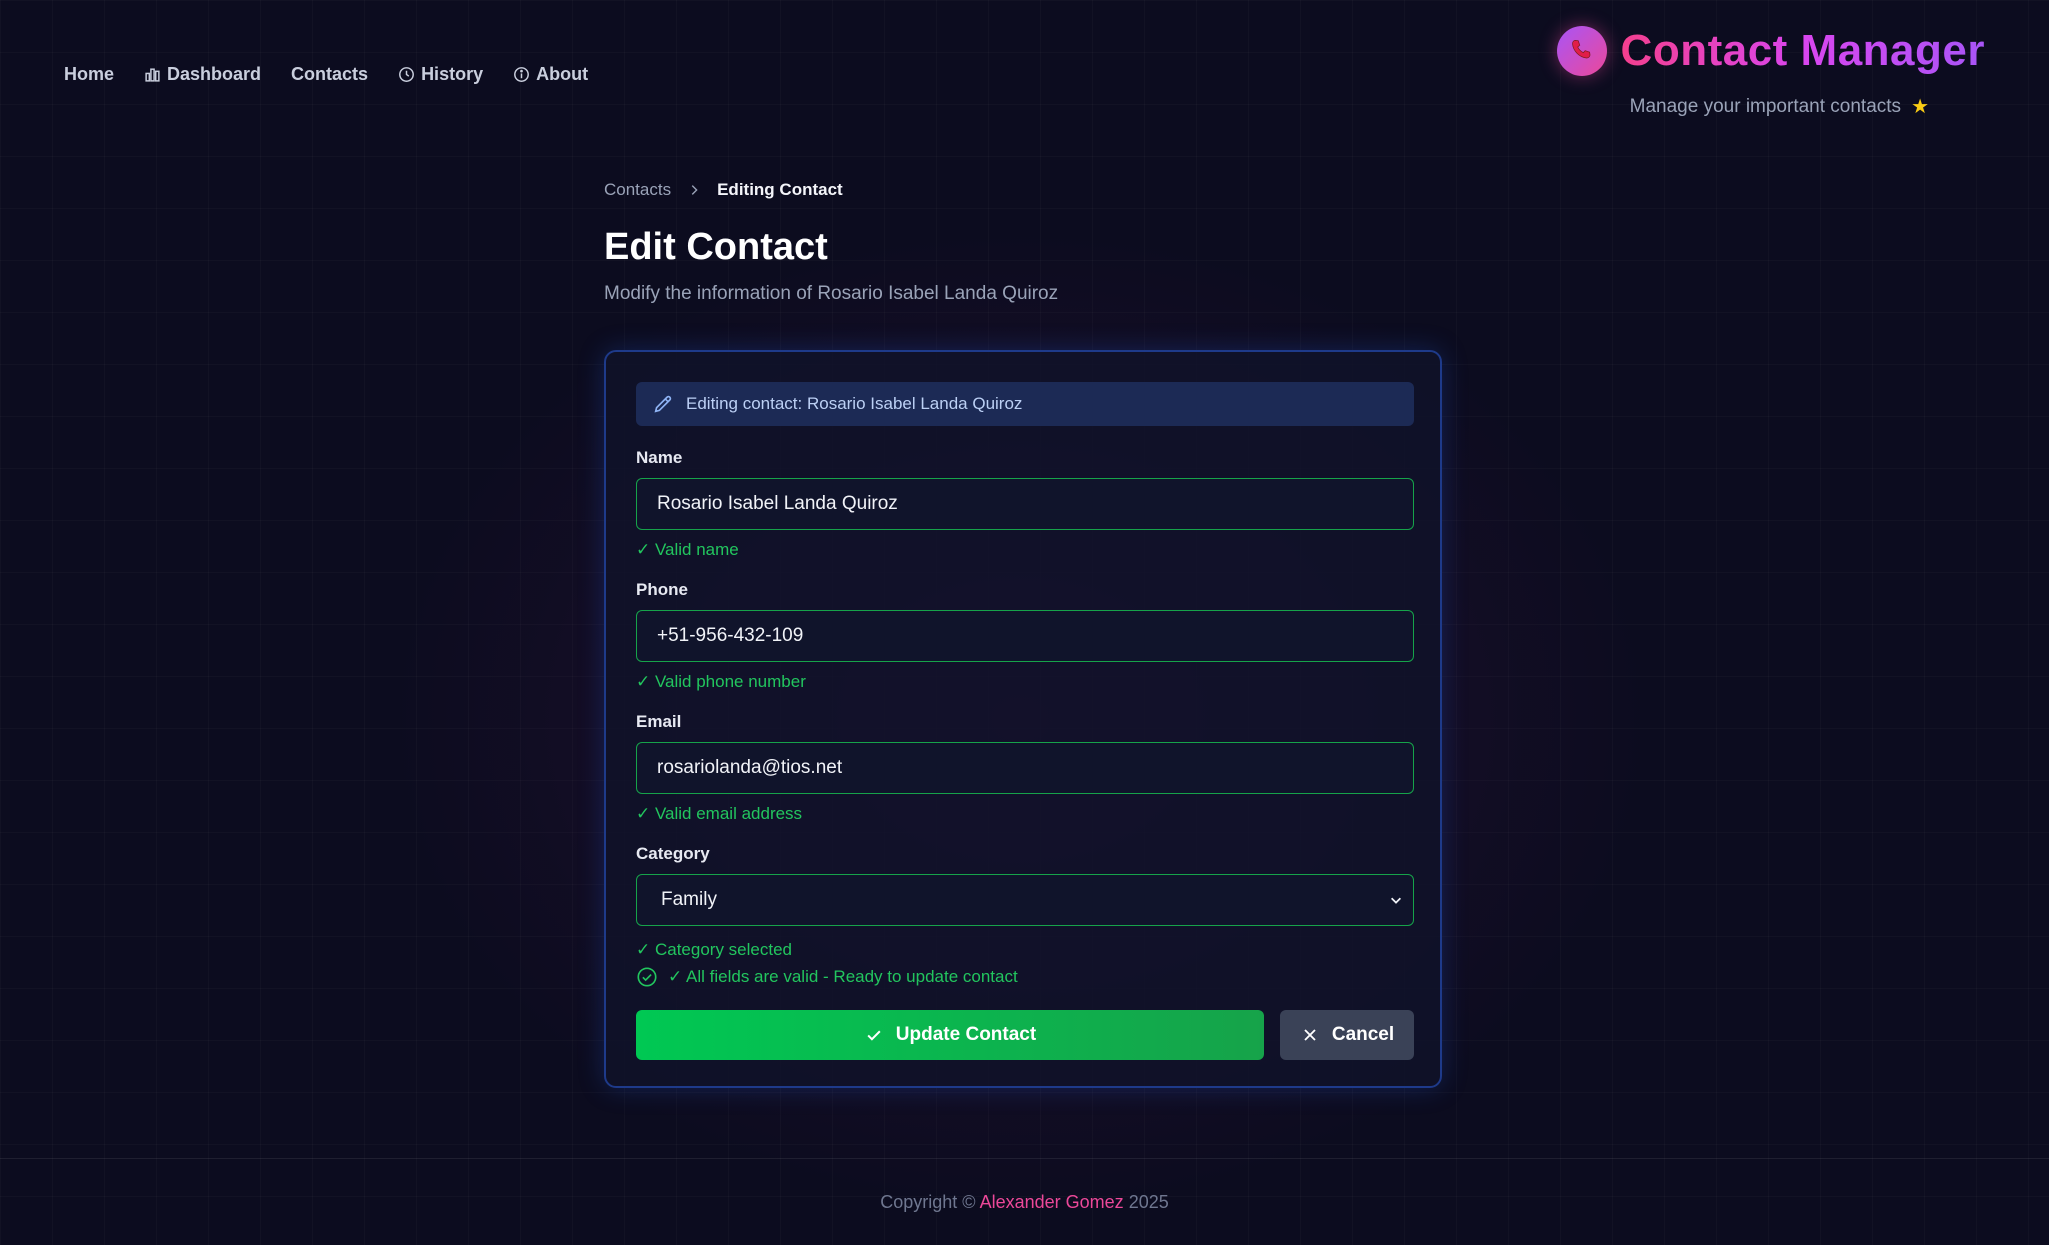  What do you see at coordinates (1052, 1202) in the screenshot?
I see `footer-author-link: Alexander Gomez` at bounding box center [1052, 1202].